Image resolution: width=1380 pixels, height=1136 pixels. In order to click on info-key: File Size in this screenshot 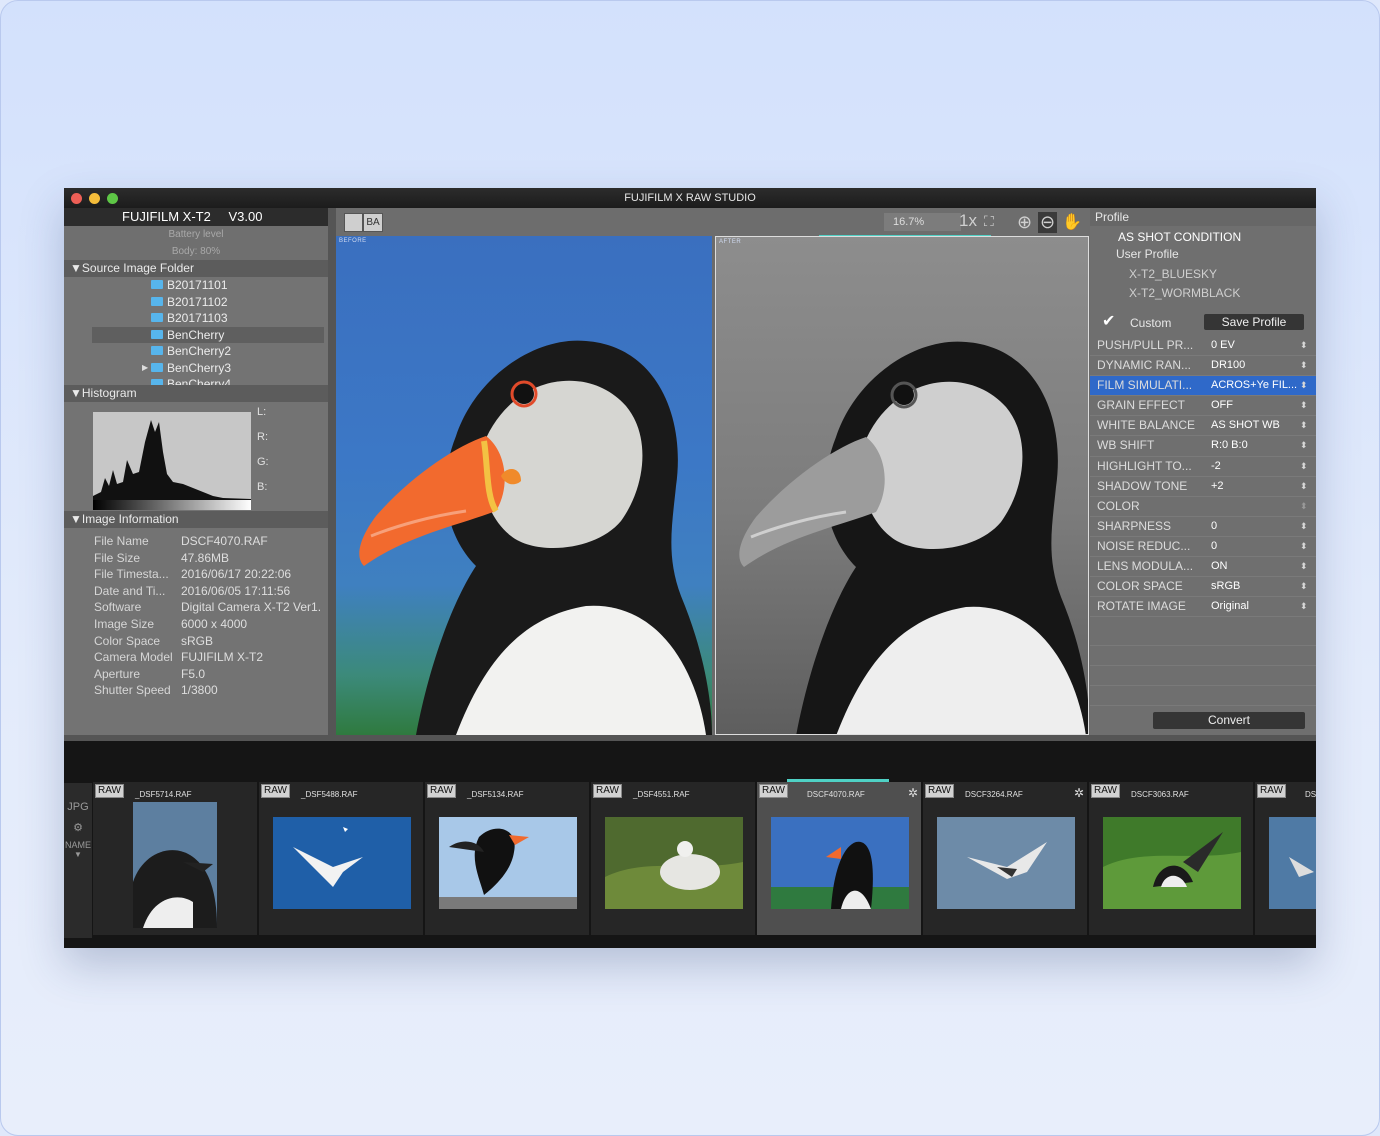, I will do `click(117, 557)`.